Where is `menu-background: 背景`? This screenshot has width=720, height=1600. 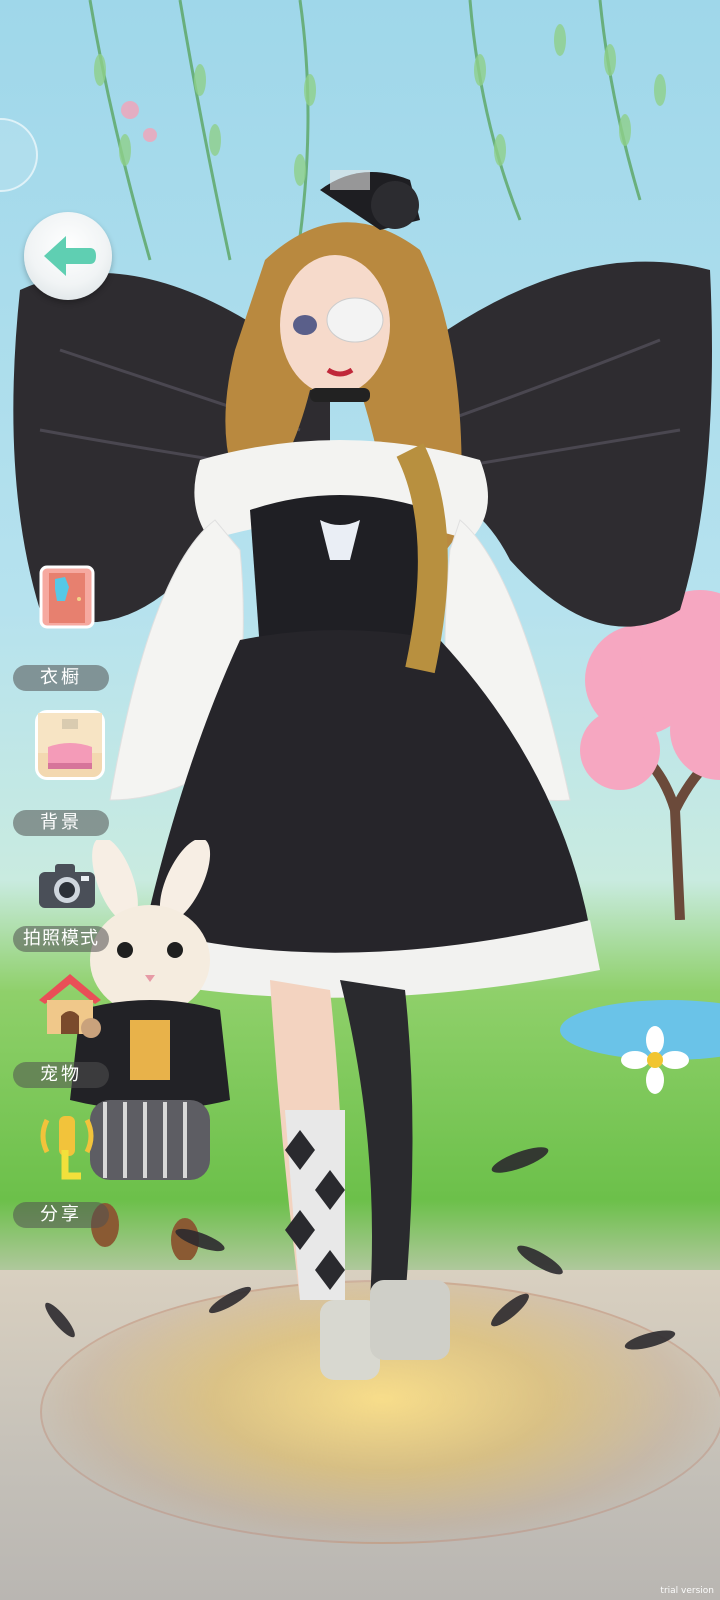 menu-background: 背景 is located at coordinates (60, 775).